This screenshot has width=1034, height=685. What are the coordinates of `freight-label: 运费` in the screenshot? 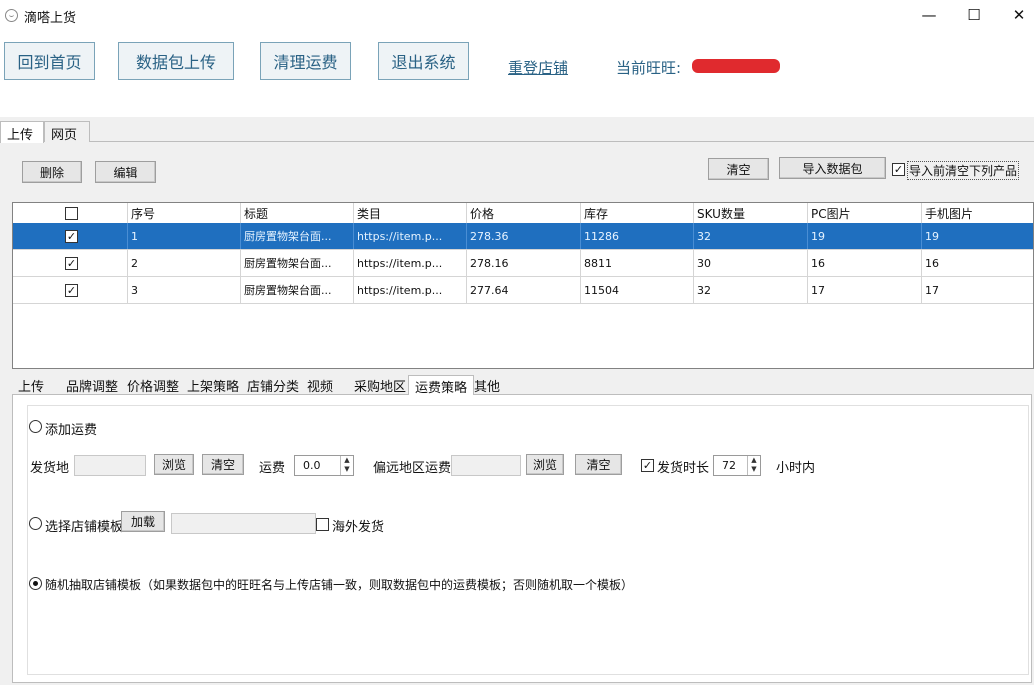 It's located at (272, 468).